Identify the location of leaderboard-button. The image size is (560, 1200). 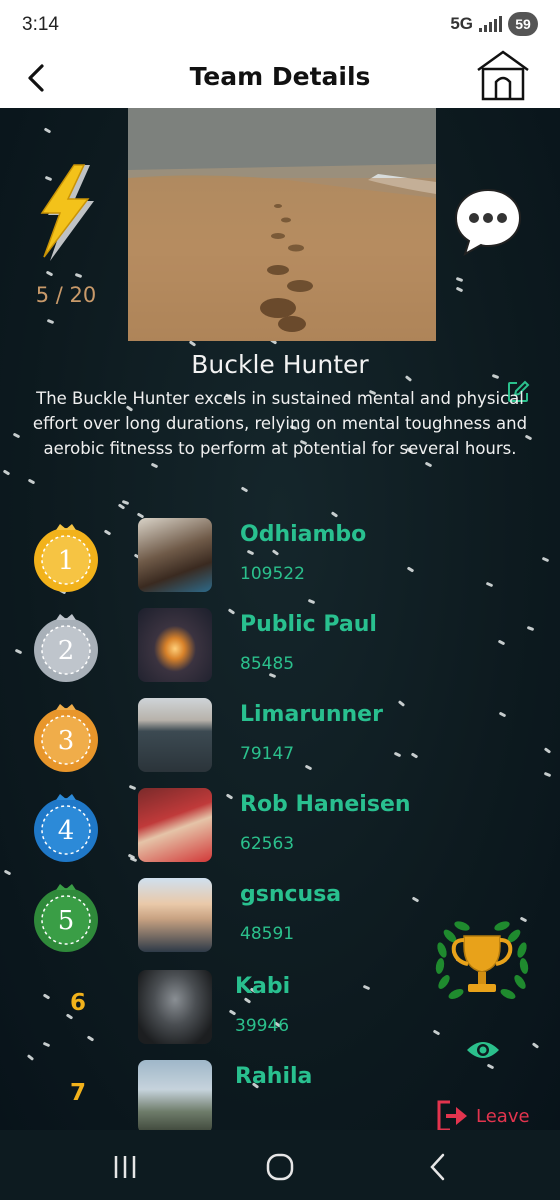
(482, 960).